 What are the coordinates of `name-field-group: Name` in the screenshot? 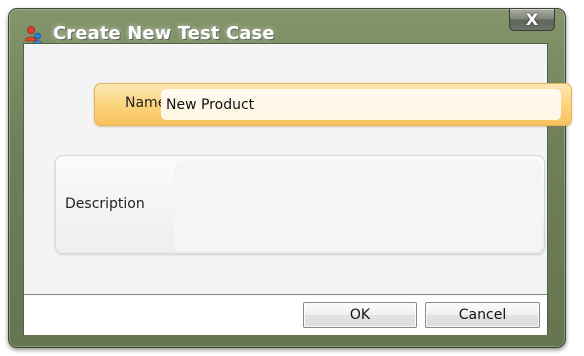 It's located at (333, 104).